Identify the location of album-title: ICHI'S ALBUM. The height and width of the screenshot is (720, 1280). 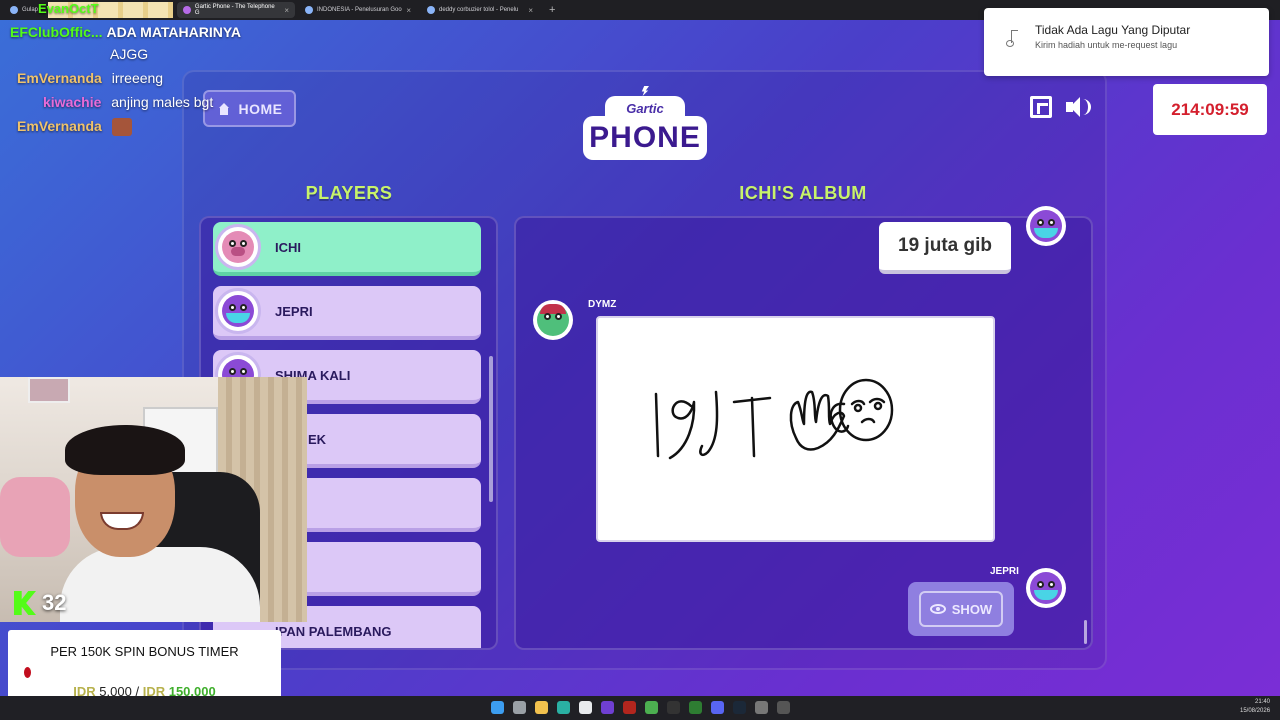
(803, 193).